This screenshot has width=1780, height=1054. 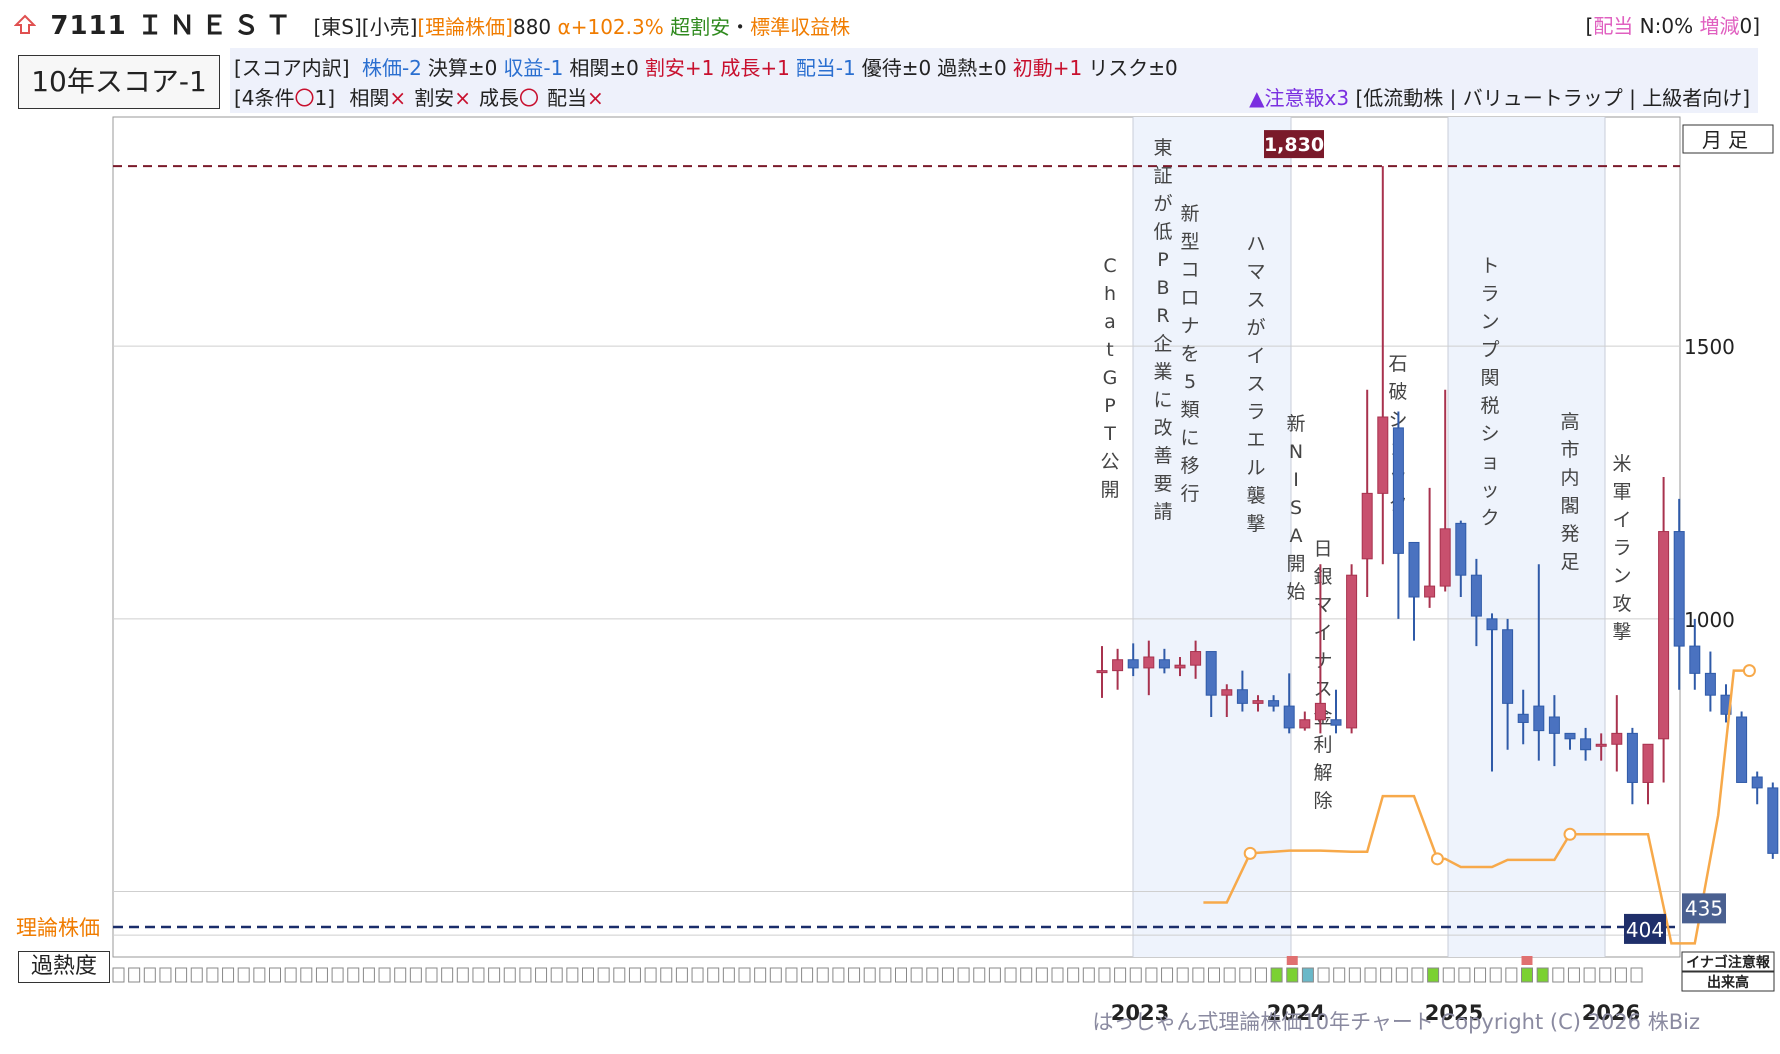 I want to click on event-label-char: 請, so click(x=1162, y=512).